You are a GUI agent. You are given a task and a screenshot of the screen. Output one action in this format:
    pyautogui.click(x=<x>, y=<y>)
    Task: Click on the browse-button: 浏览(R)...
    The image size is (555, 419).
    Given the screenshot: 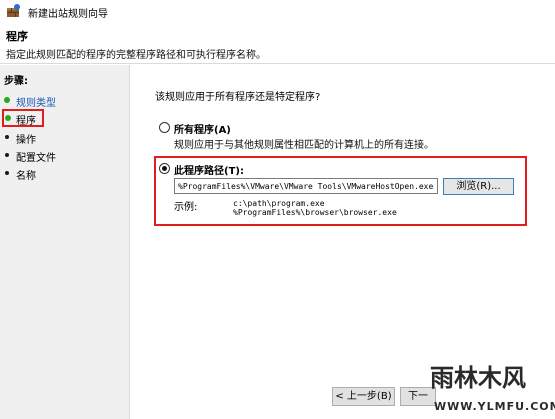 What is the action you would take?
    pyautogui.click(x=478, y=186)
    